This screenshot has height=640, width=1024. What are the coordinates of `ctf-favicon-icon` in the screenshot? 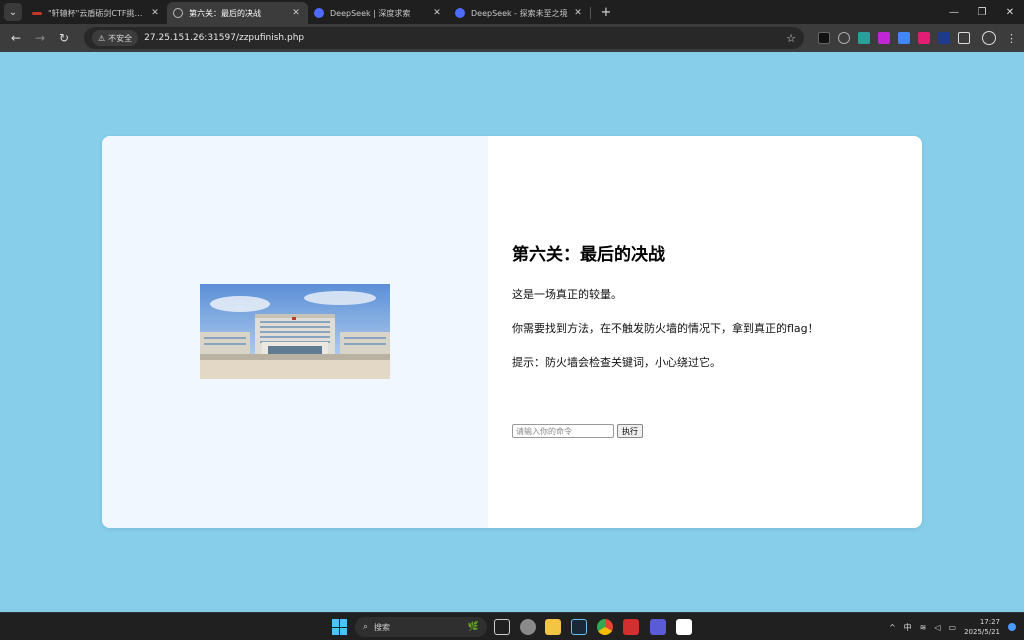 It's located at (37, 13).